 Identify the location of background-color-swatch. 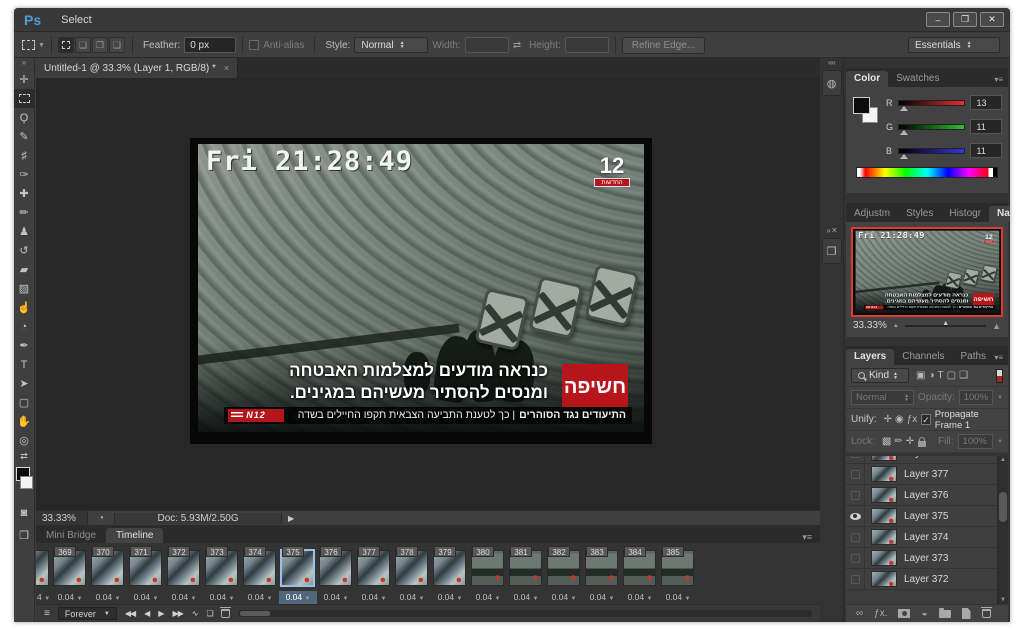
(26, 482).